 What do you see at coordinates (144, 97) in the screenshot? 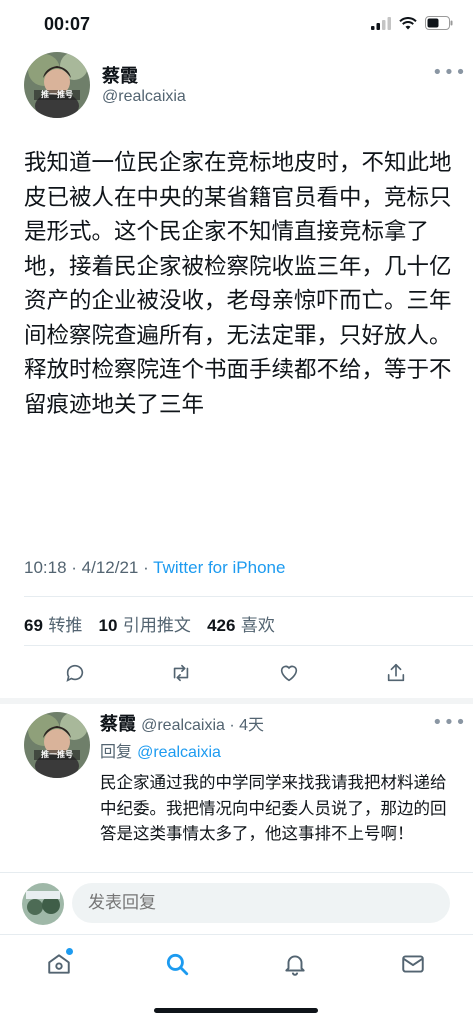
I see `author-handle: @realcaixia` at bounding box center [144, 97].